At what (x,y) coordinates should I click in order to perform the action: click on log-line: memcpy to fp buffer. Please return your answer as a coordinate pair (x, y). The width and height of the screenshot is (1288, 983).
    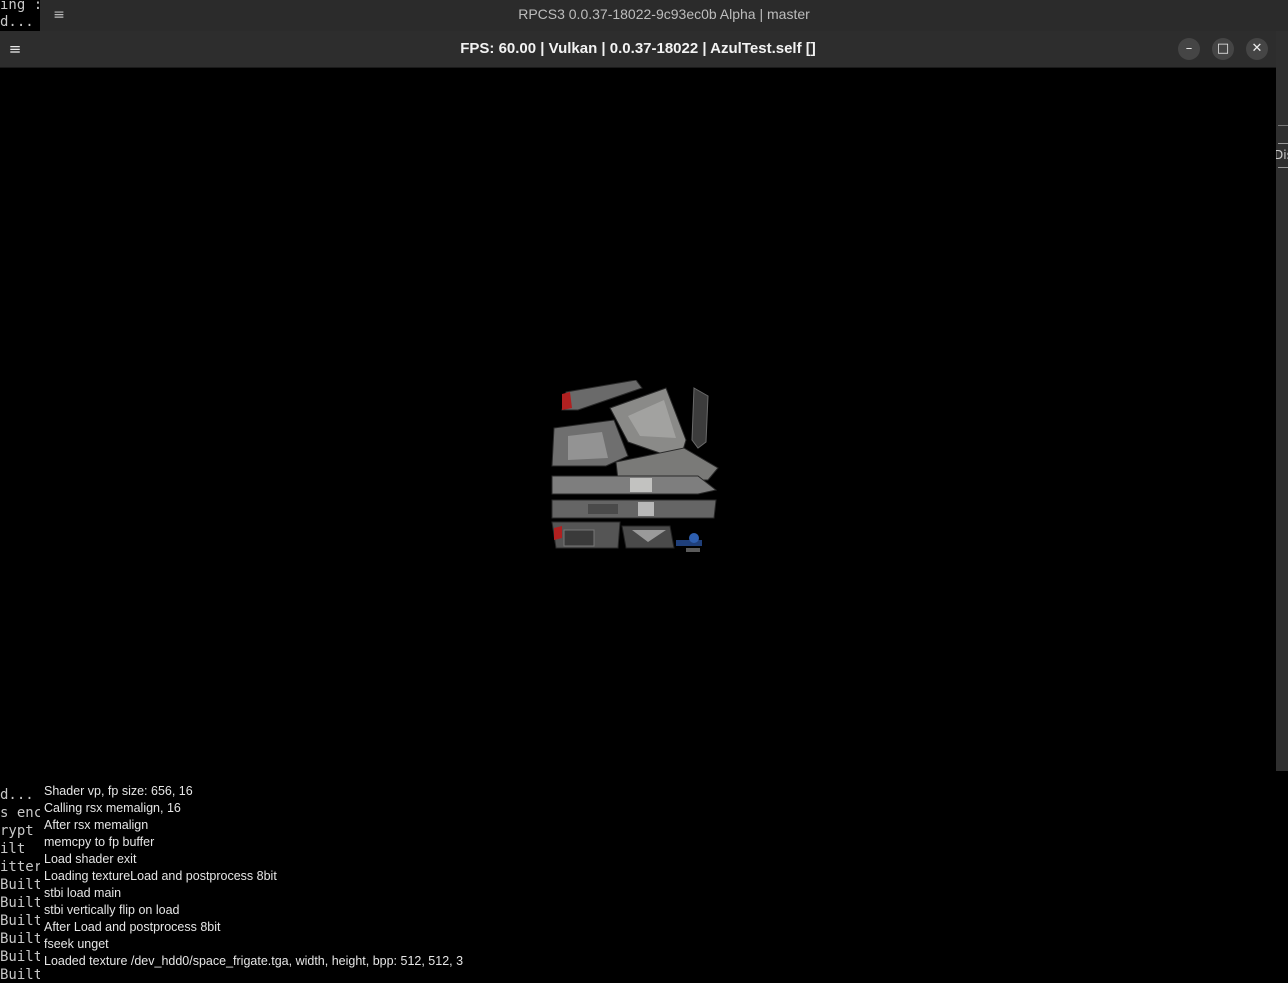
    Looking at the image, I should click on (99, 842).